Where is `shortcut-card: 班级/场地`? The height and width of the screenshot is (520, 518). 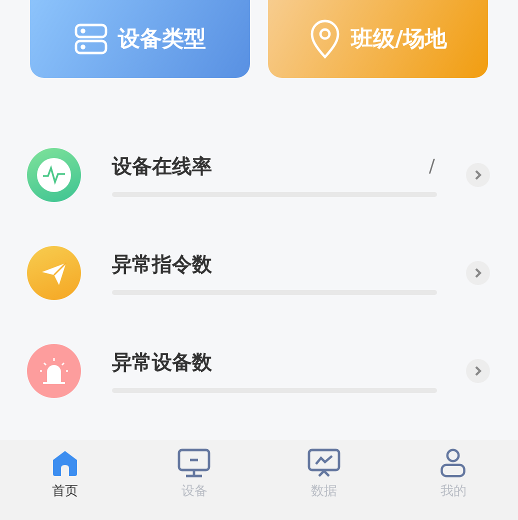
shortcut-card: 班级/场地 is located at coordinates (378, 39).